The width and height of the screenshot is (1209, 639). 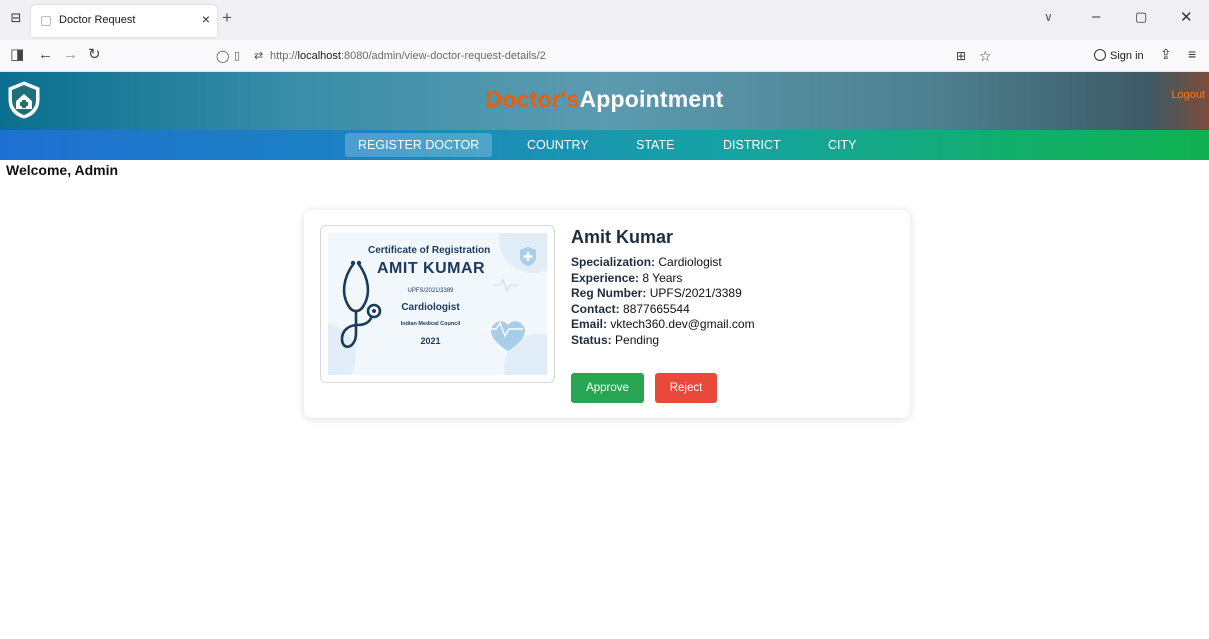 What do you see at coordinates (430, 291) in the screenshot?
I see `certificate-reg-number: UPFS/2021/3389` at bounding box center [430, 291].